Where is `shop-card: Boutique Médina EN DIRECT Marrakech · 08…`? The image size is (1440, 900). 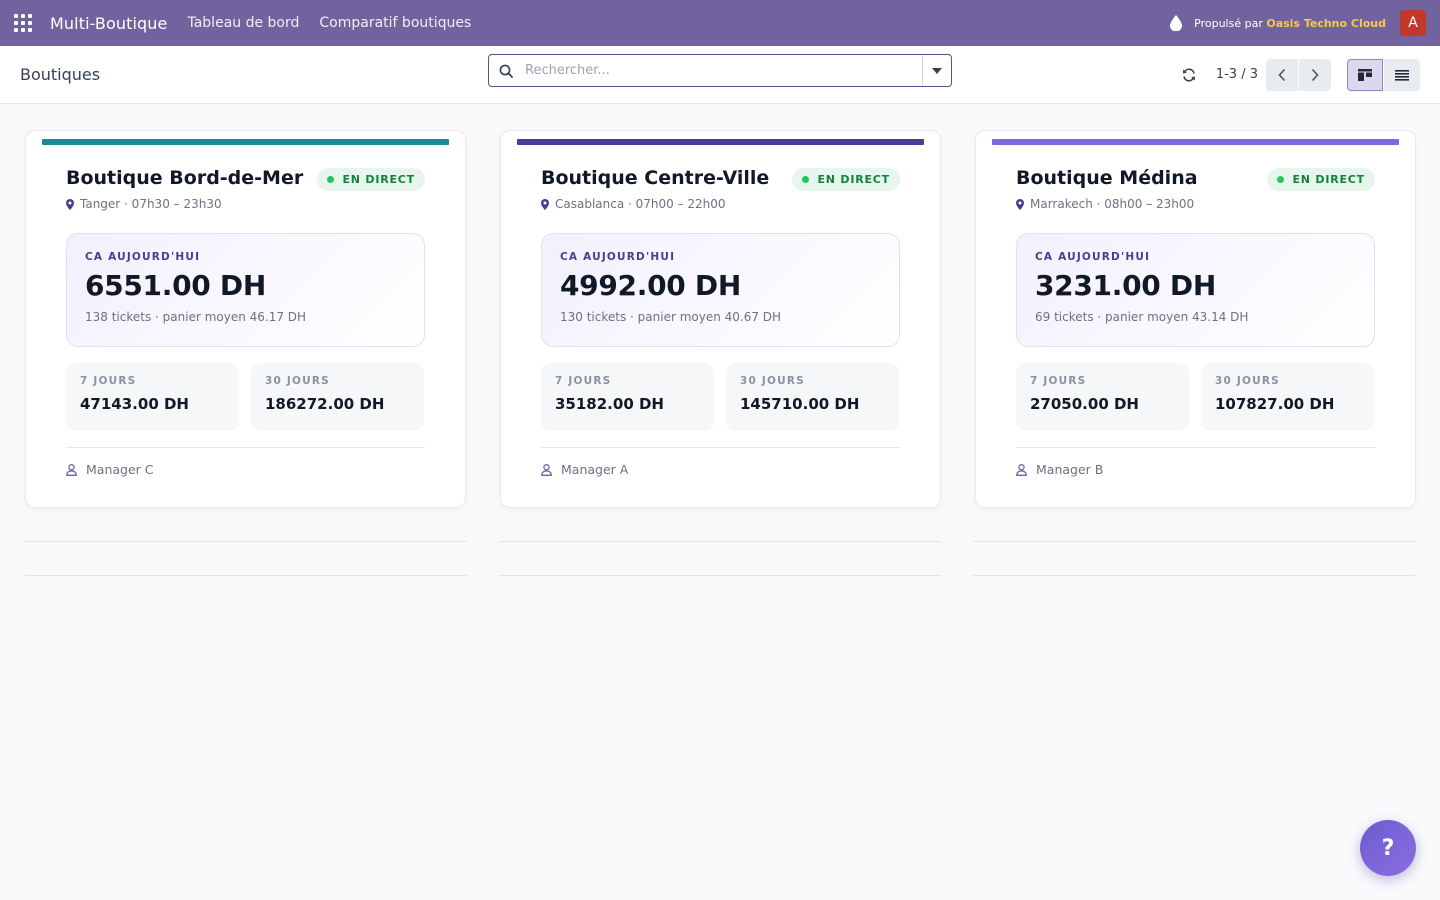
shop-card: Boutique Médina EN DIRECT Marrakech · 08… is located at coordinates (1195, 319).